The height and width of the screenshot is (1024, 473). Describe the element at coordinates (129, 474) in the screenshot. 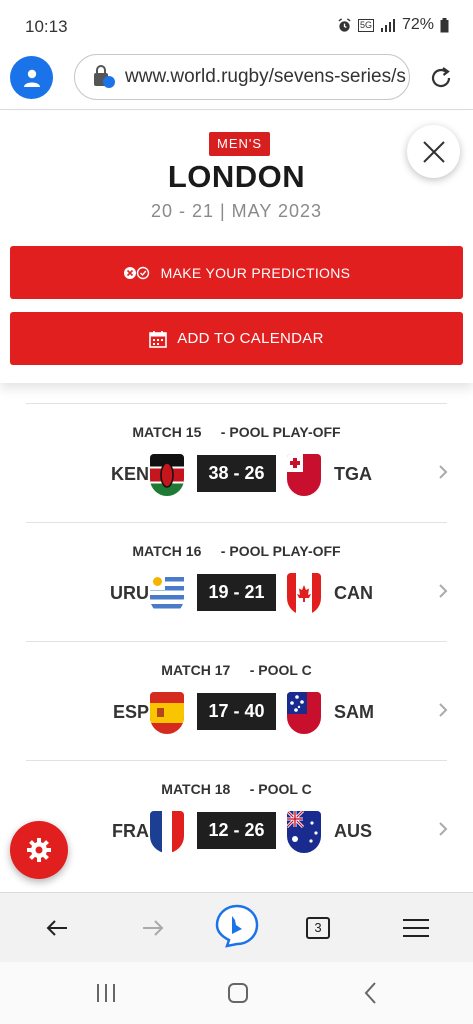

I see `home-team: KEN` at that location.